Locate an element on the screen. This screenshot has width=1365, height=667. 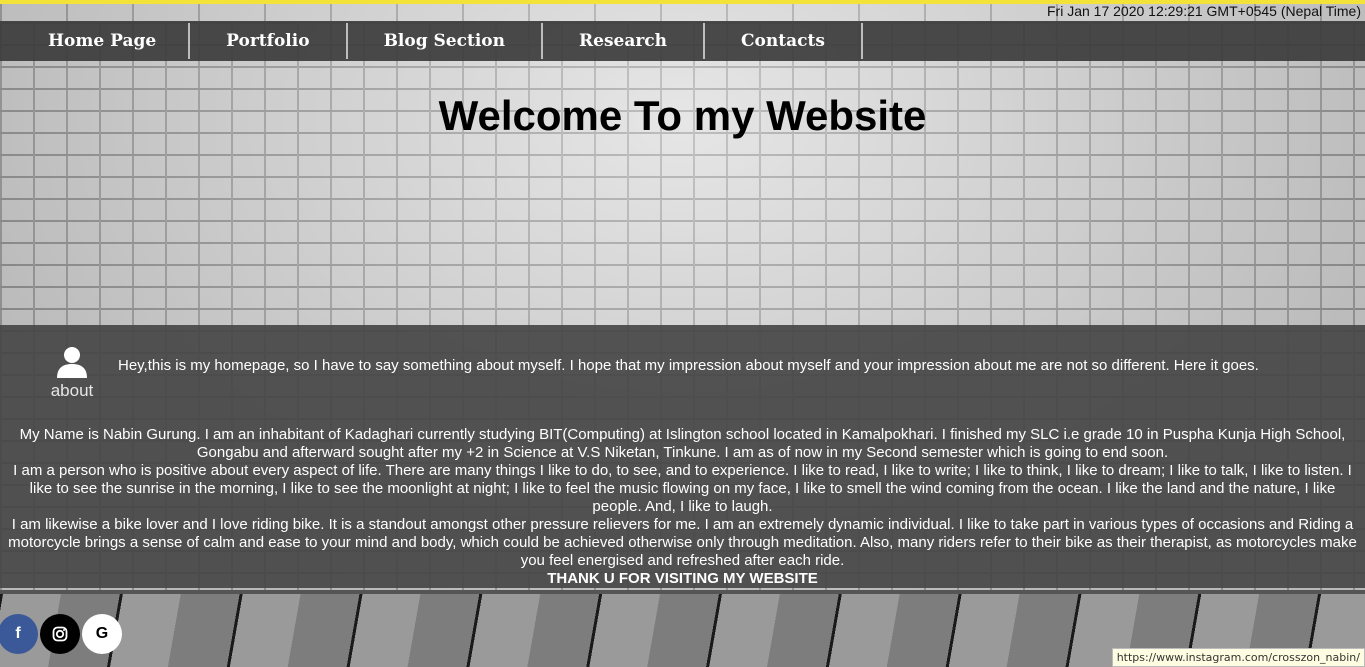
facebook-icon: f is located at coordinates (18, 633).